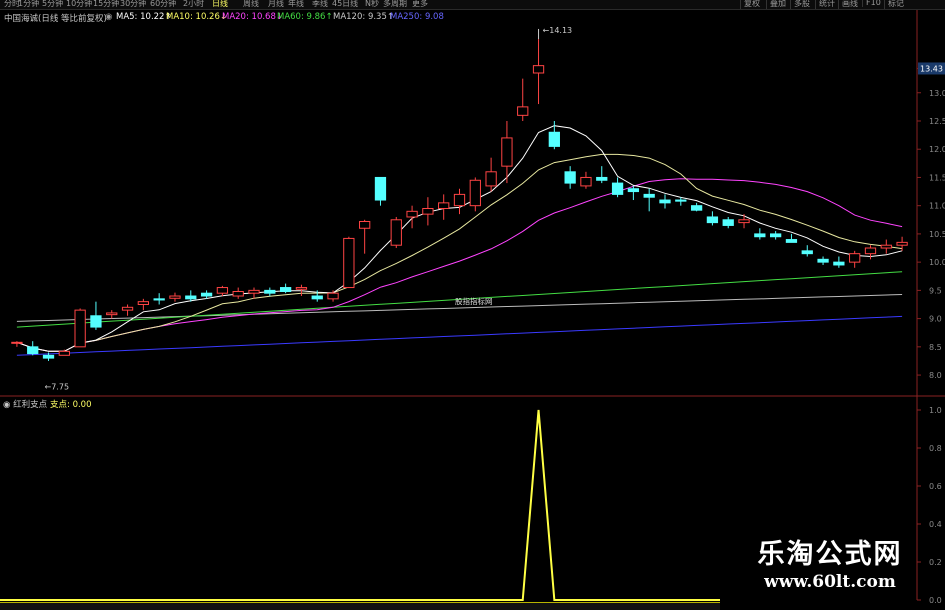  I want to click on price-label: 12.5, so click(937, 121).